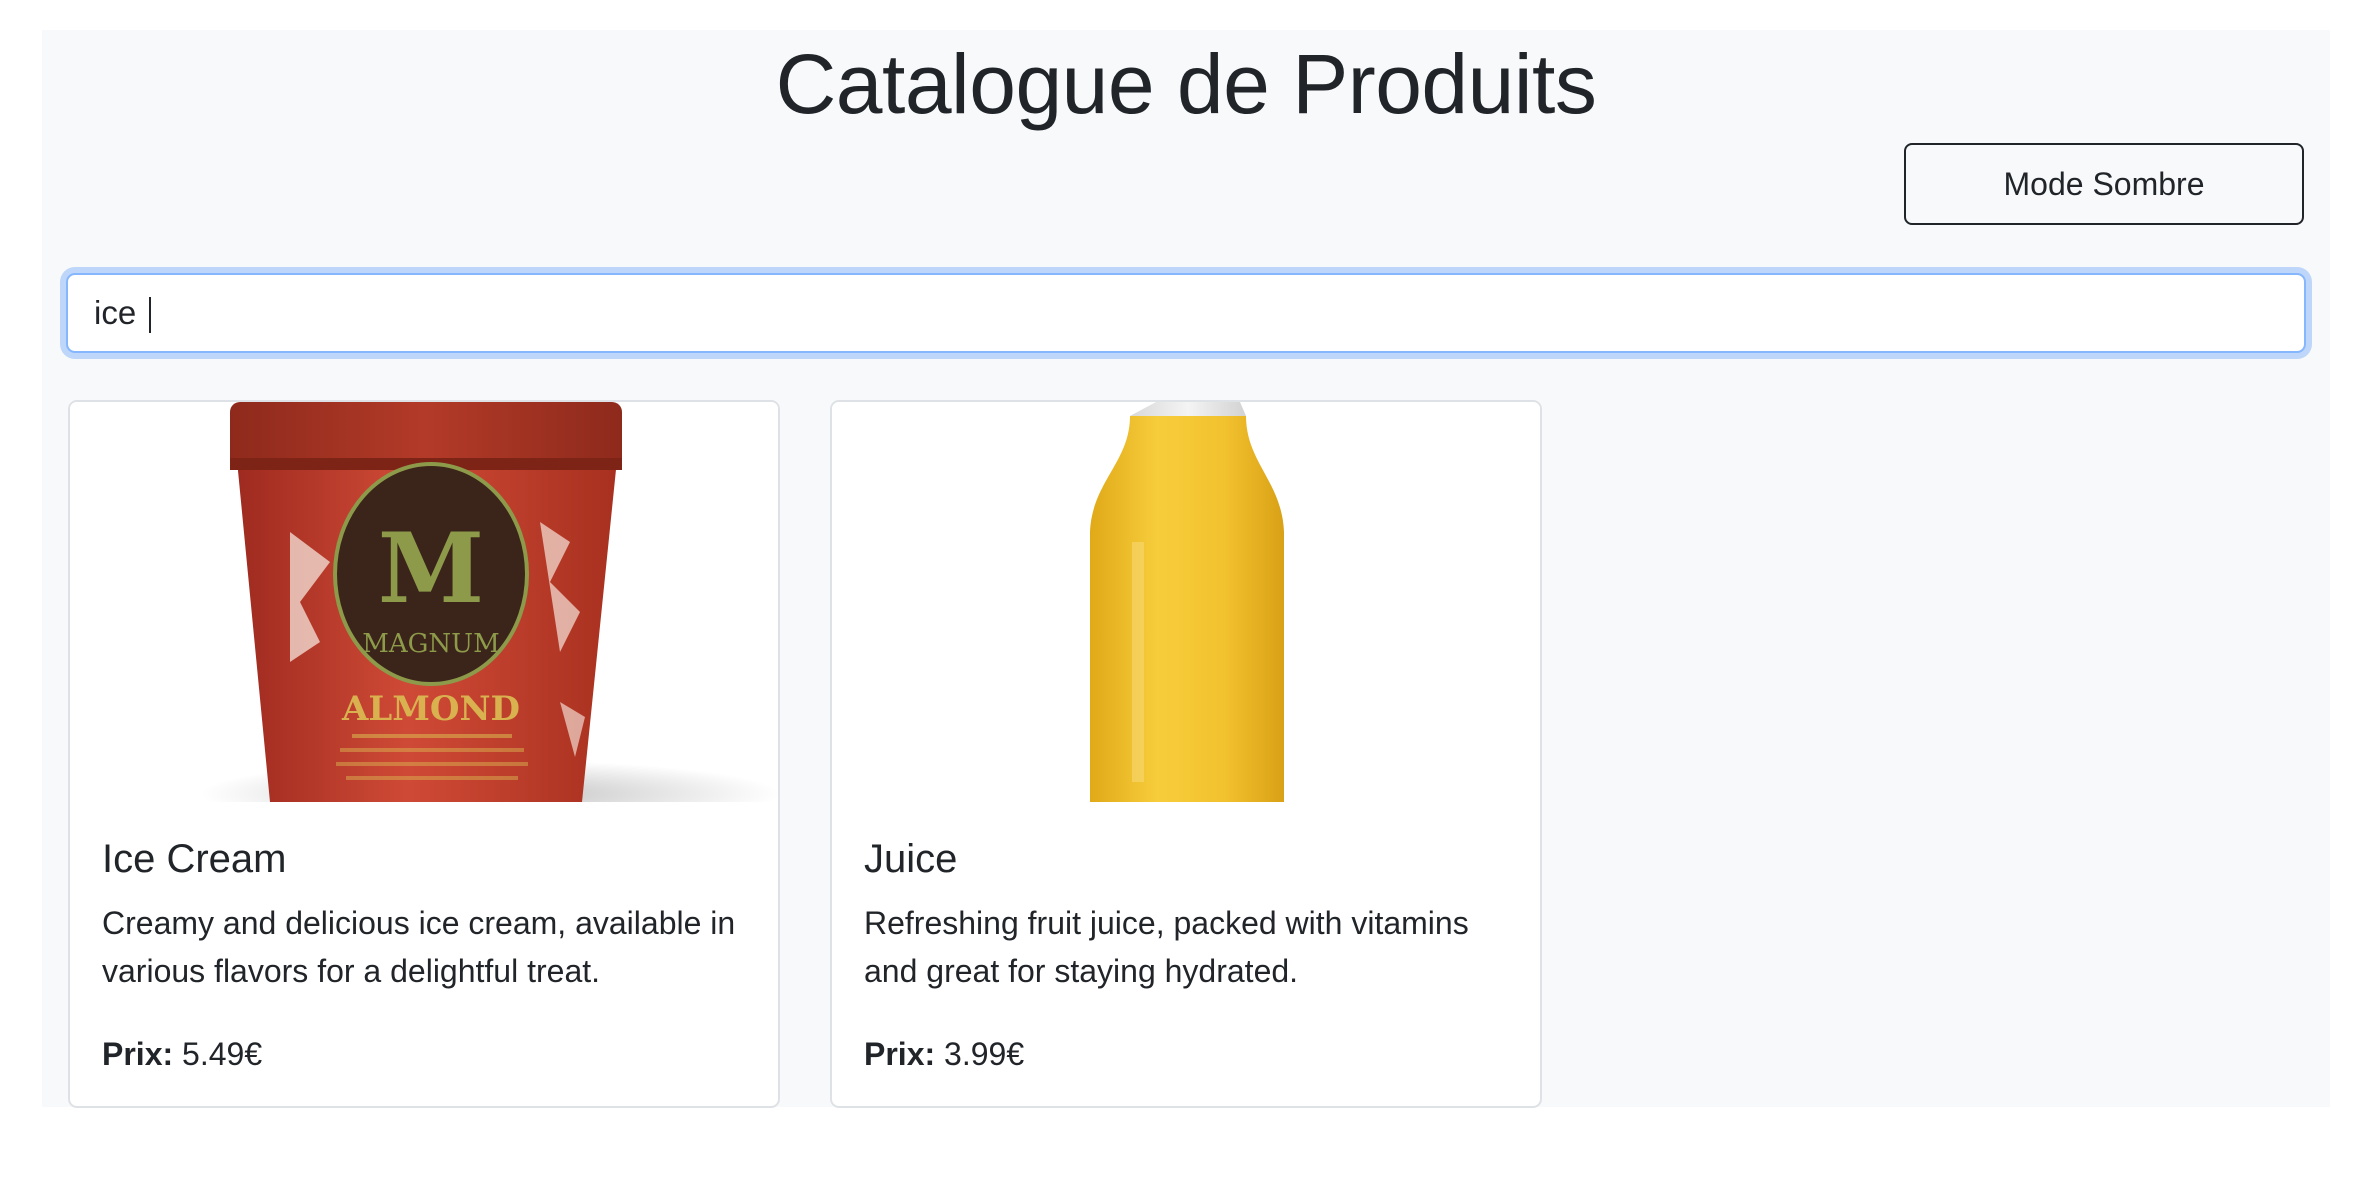 Image resolution: width=2360 pixels, height=1188 pixels. What do you see at coordinates (430, 644) in the screenshot?
I see `svg-text: MAGNUM` at bounding box center [430, 644].